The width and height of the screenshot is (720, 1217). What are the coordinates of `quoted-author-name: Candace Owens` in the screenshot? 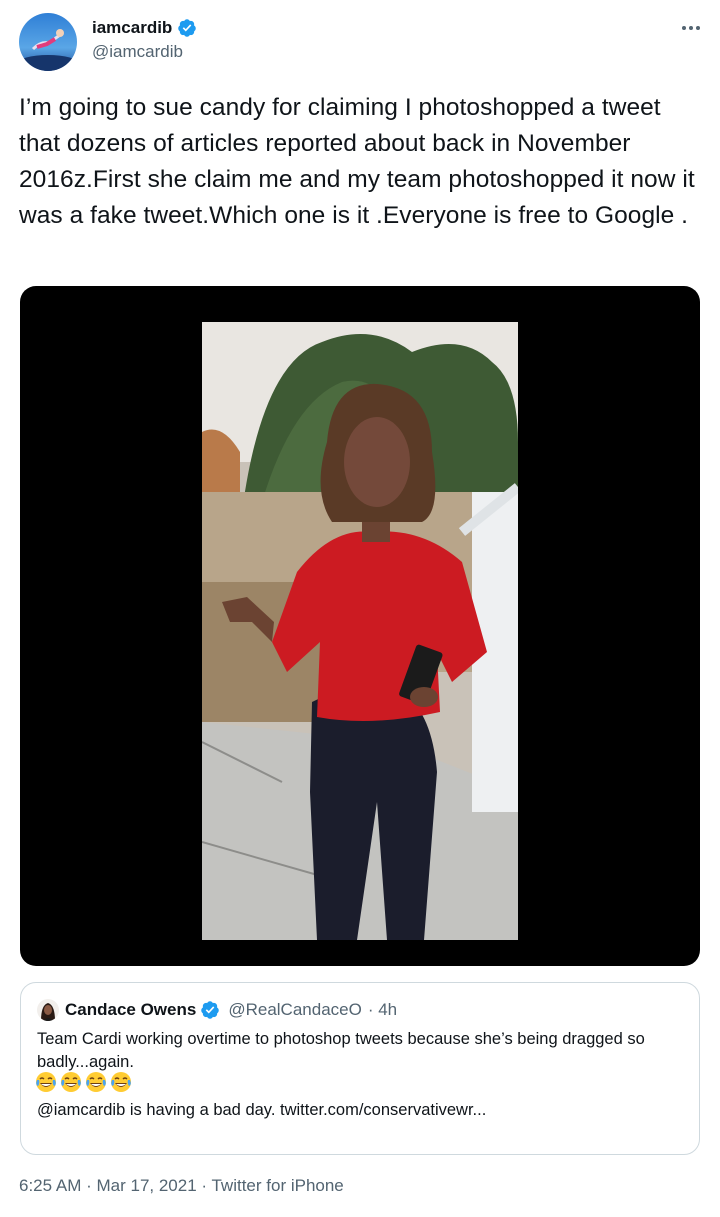 It's located at (131, 1009).